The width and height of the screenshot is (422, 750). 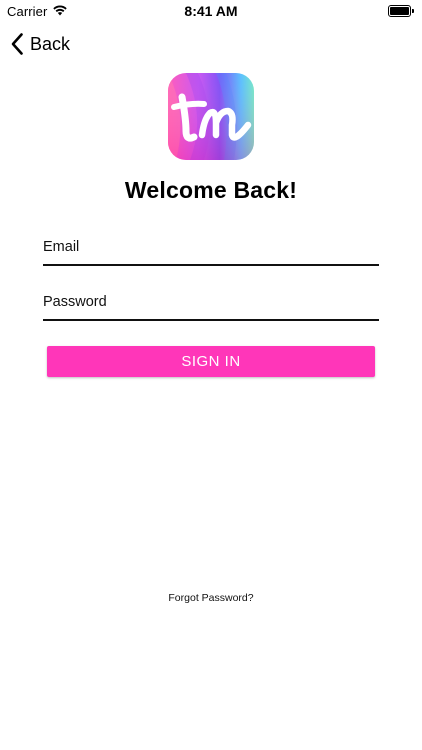 I want to click on back-button: Back, so click(x=40, y=44).